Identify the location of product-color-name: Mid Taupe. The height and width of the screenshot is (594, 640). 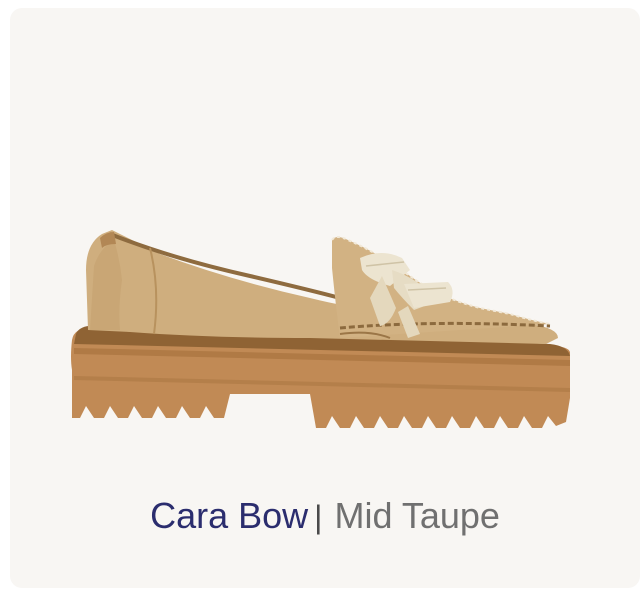
(417, 515).